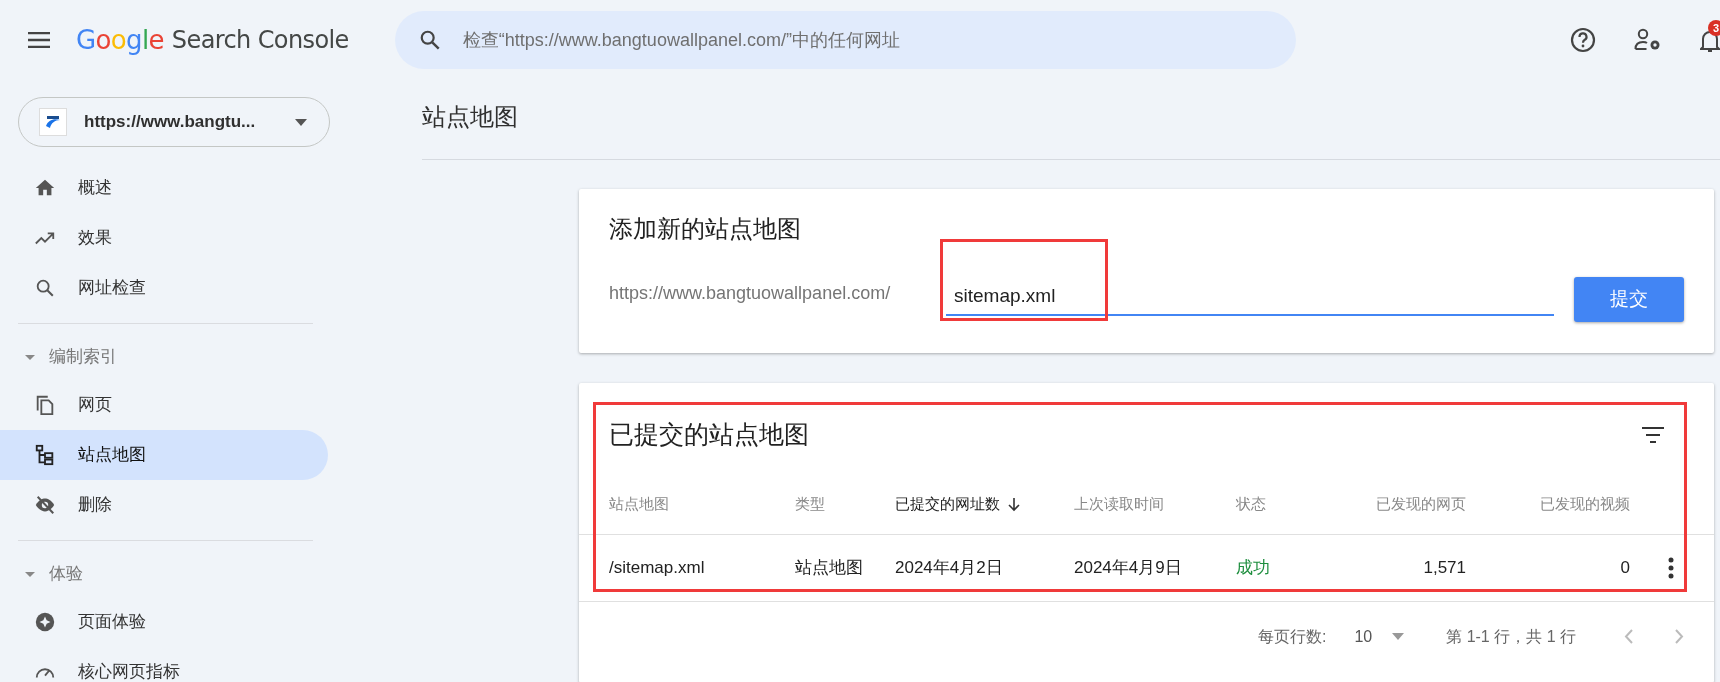 The height and width of the screenshot is (682, 1720). What do you see at coordinates (1379, 636) in the screenshot?
I see `rows-per-page-select: 10` at bounding box center [1379, 636].